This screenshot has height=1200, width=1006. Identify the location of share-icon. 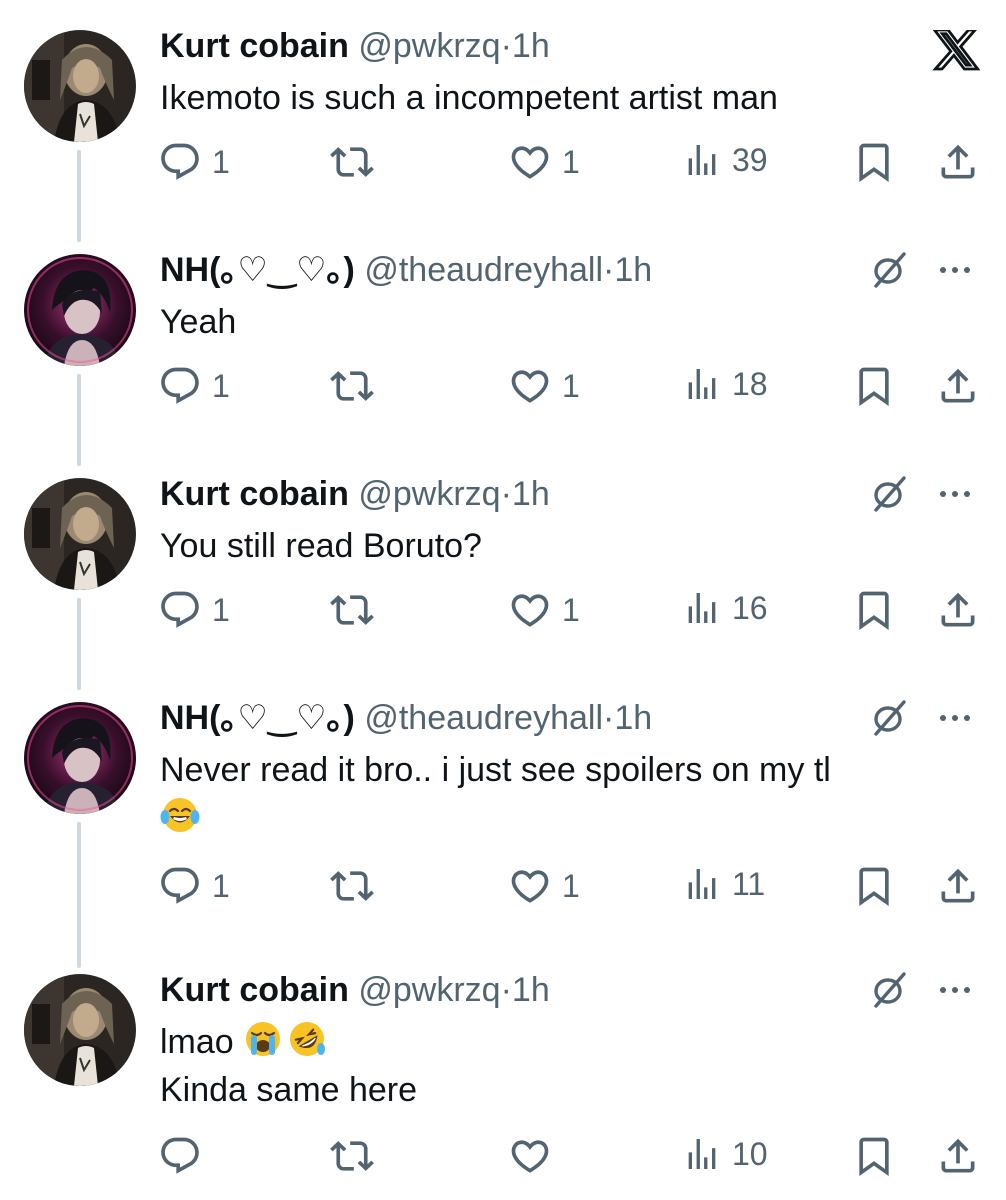
(958, 1156).